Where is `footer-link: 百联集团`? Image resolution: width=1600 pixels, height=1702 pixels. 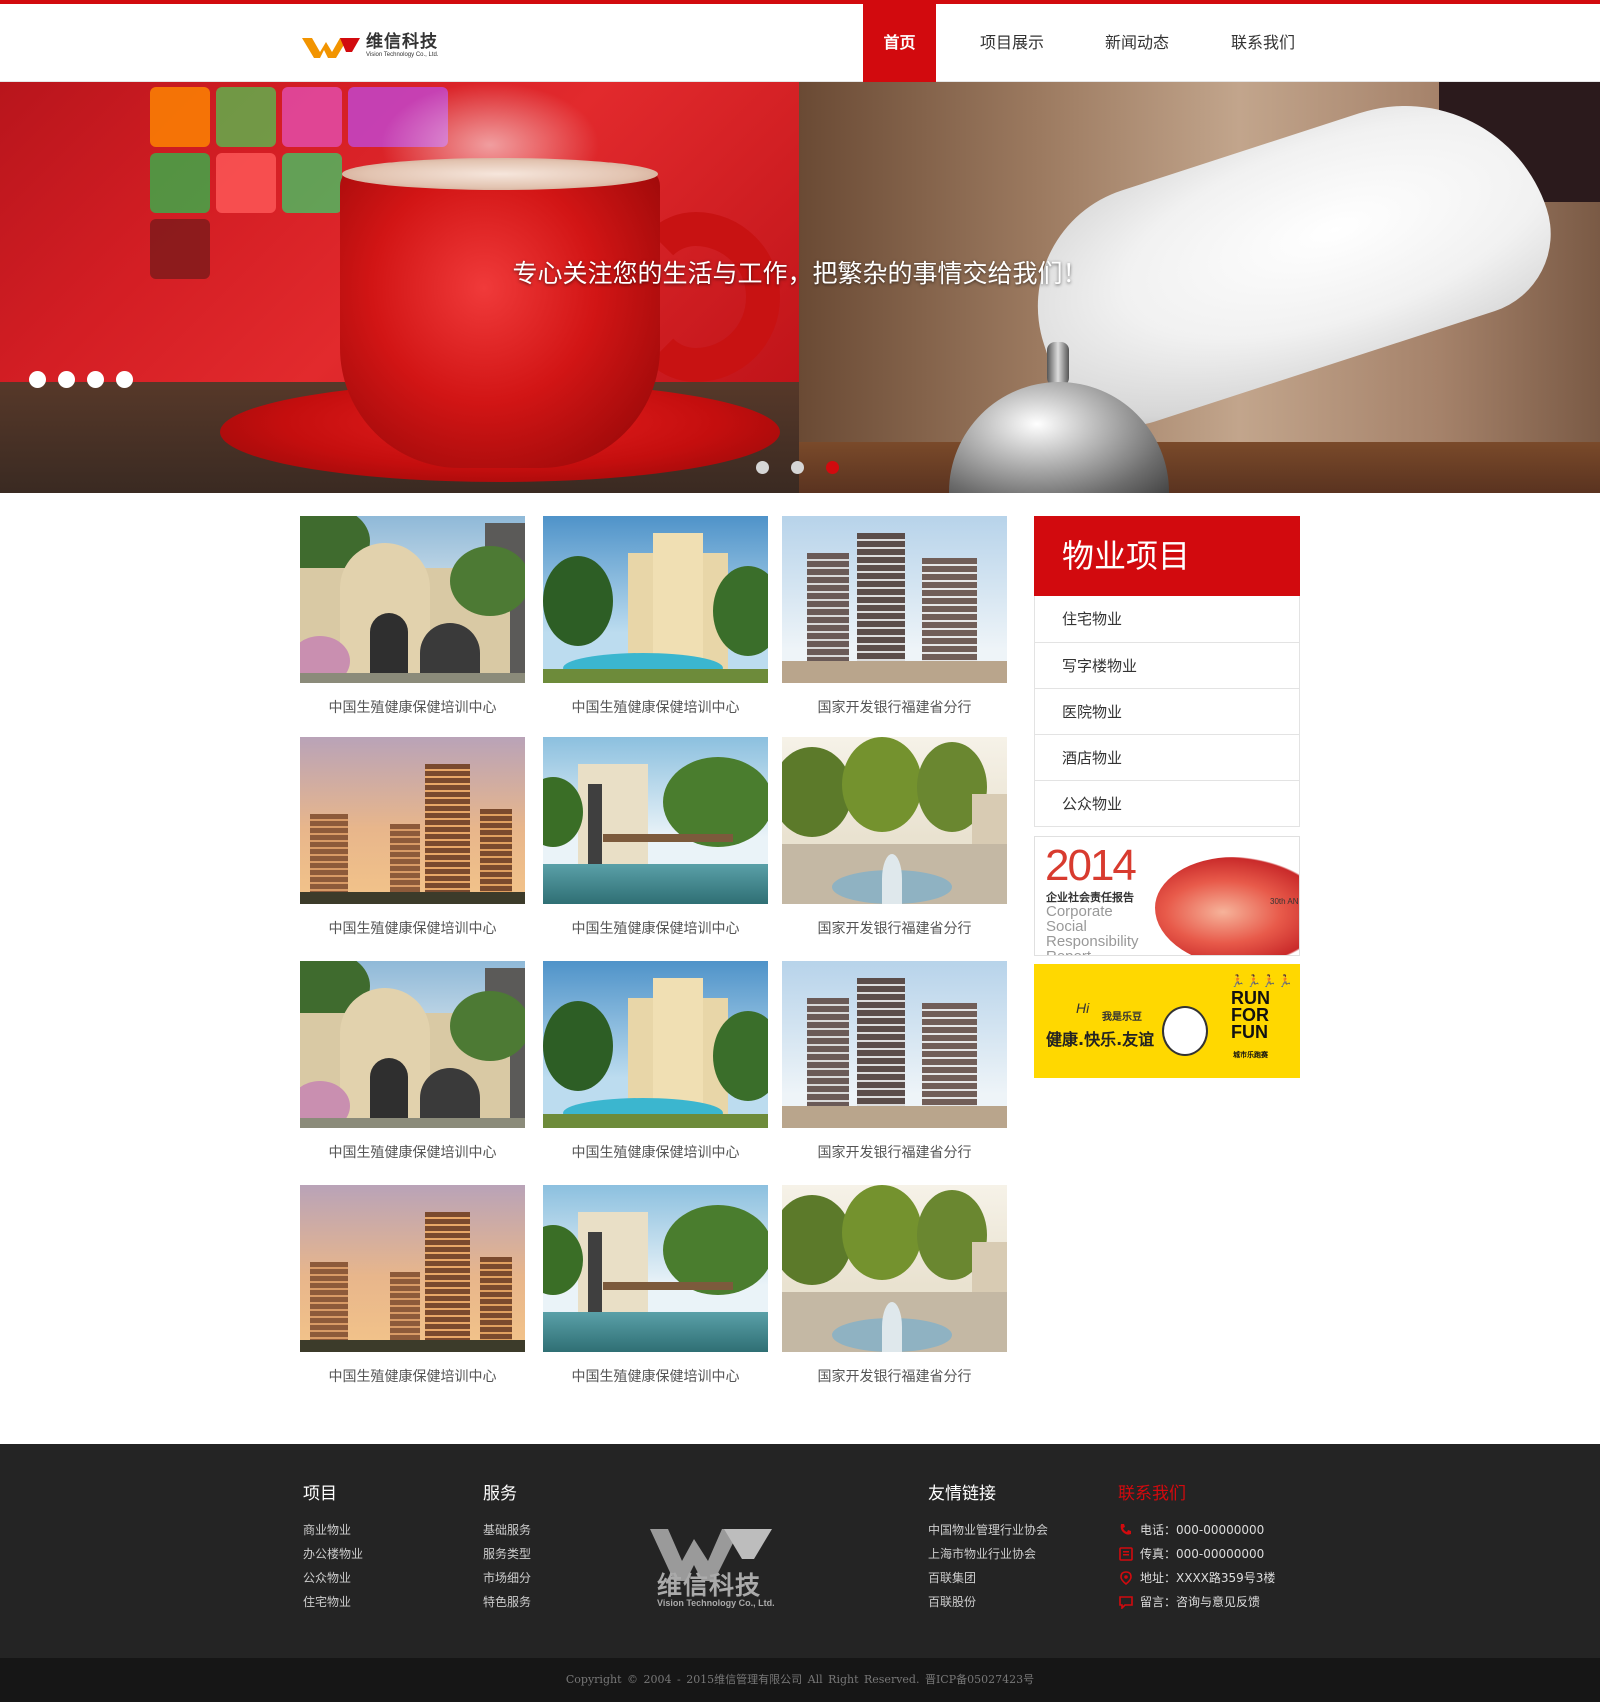
footer-link: 百联集团 is located at coordinates (988, 1578).